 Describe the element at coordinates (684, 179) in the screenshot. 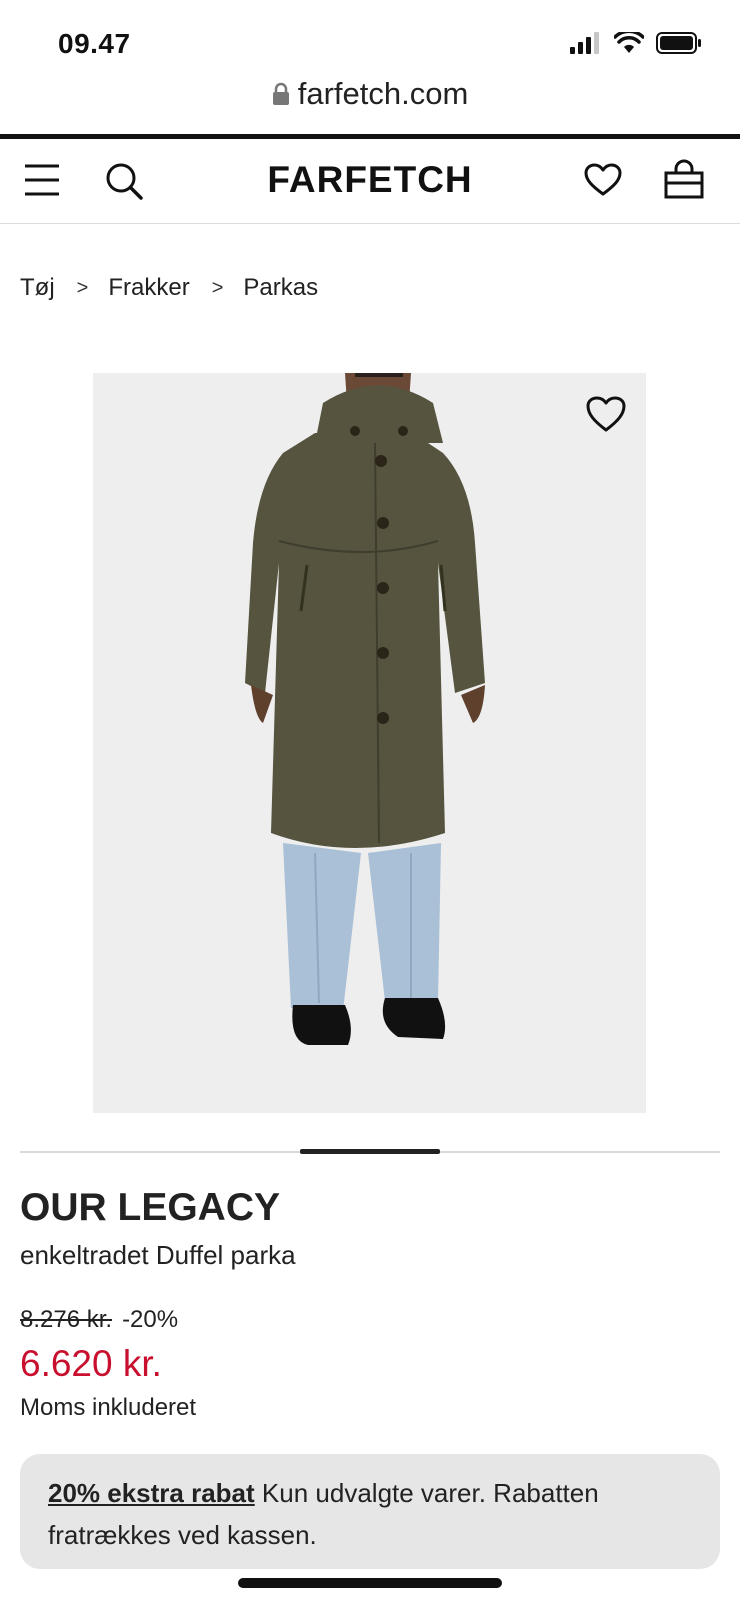

I see `shopping-bag-icon` at that location.